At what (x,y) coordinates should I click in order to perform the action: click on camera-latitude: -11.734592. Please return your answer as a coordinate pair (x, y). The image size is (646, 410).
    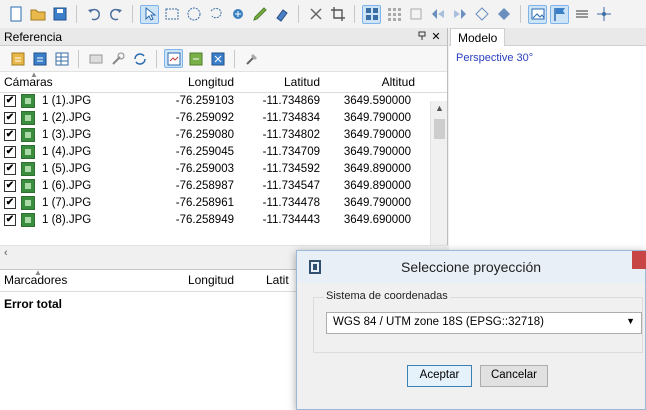
    Looking at the image, I should click on (291, 169).